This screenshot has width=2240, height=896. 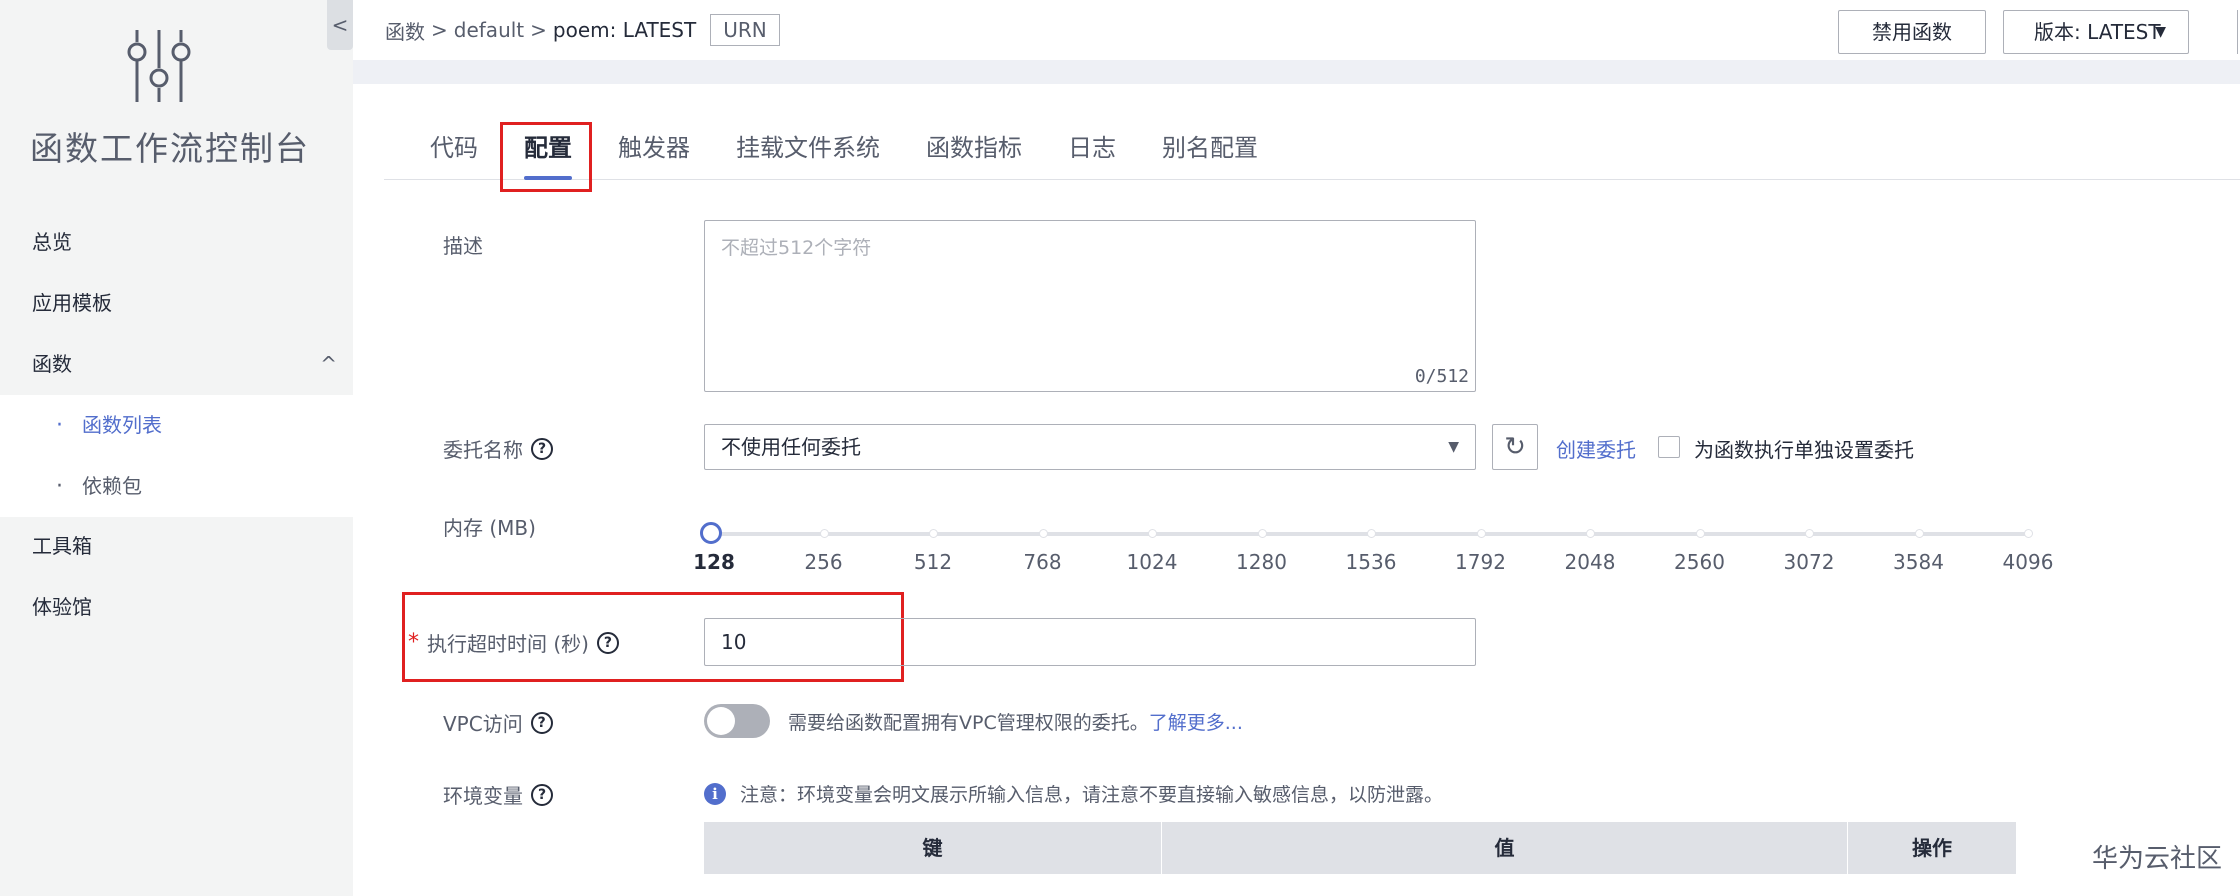 I want to click on memory-slider-handle, so click(x=711, y=533).